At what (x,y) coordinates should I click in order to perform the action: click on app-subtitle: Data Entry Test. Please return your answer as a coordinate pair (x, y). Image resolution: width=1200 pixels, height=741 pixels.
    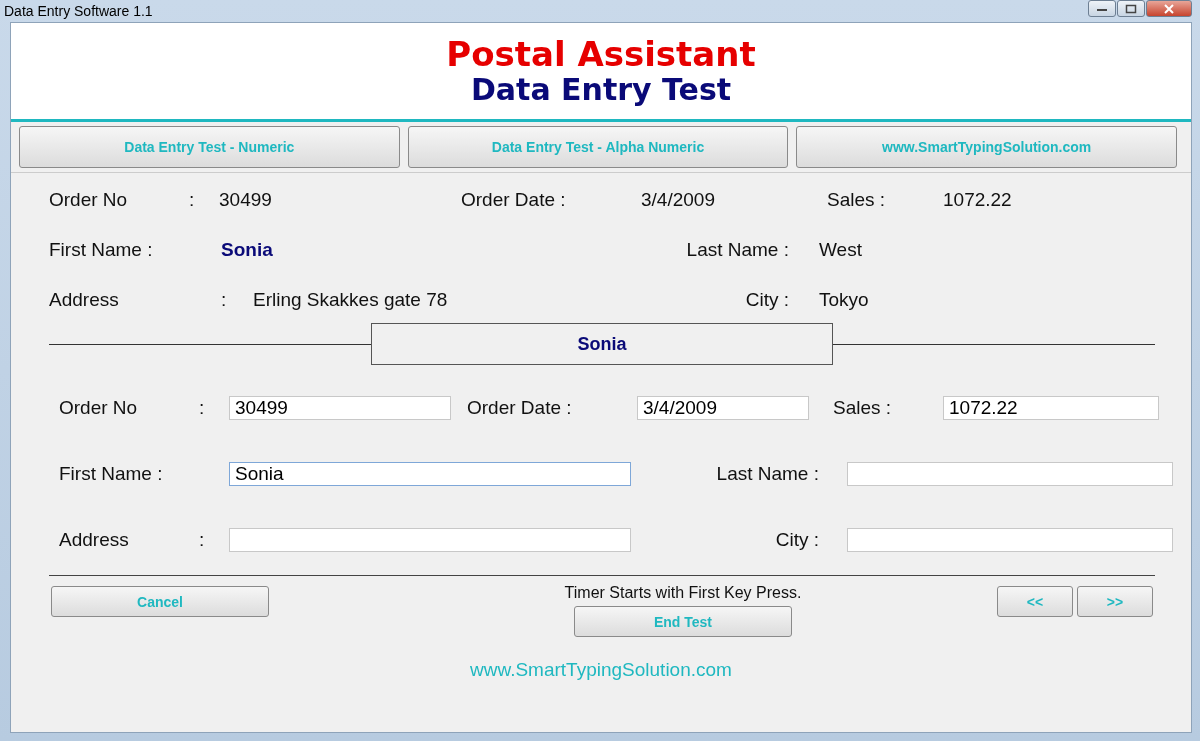
    Looking at the image, I should click on (601, 90).